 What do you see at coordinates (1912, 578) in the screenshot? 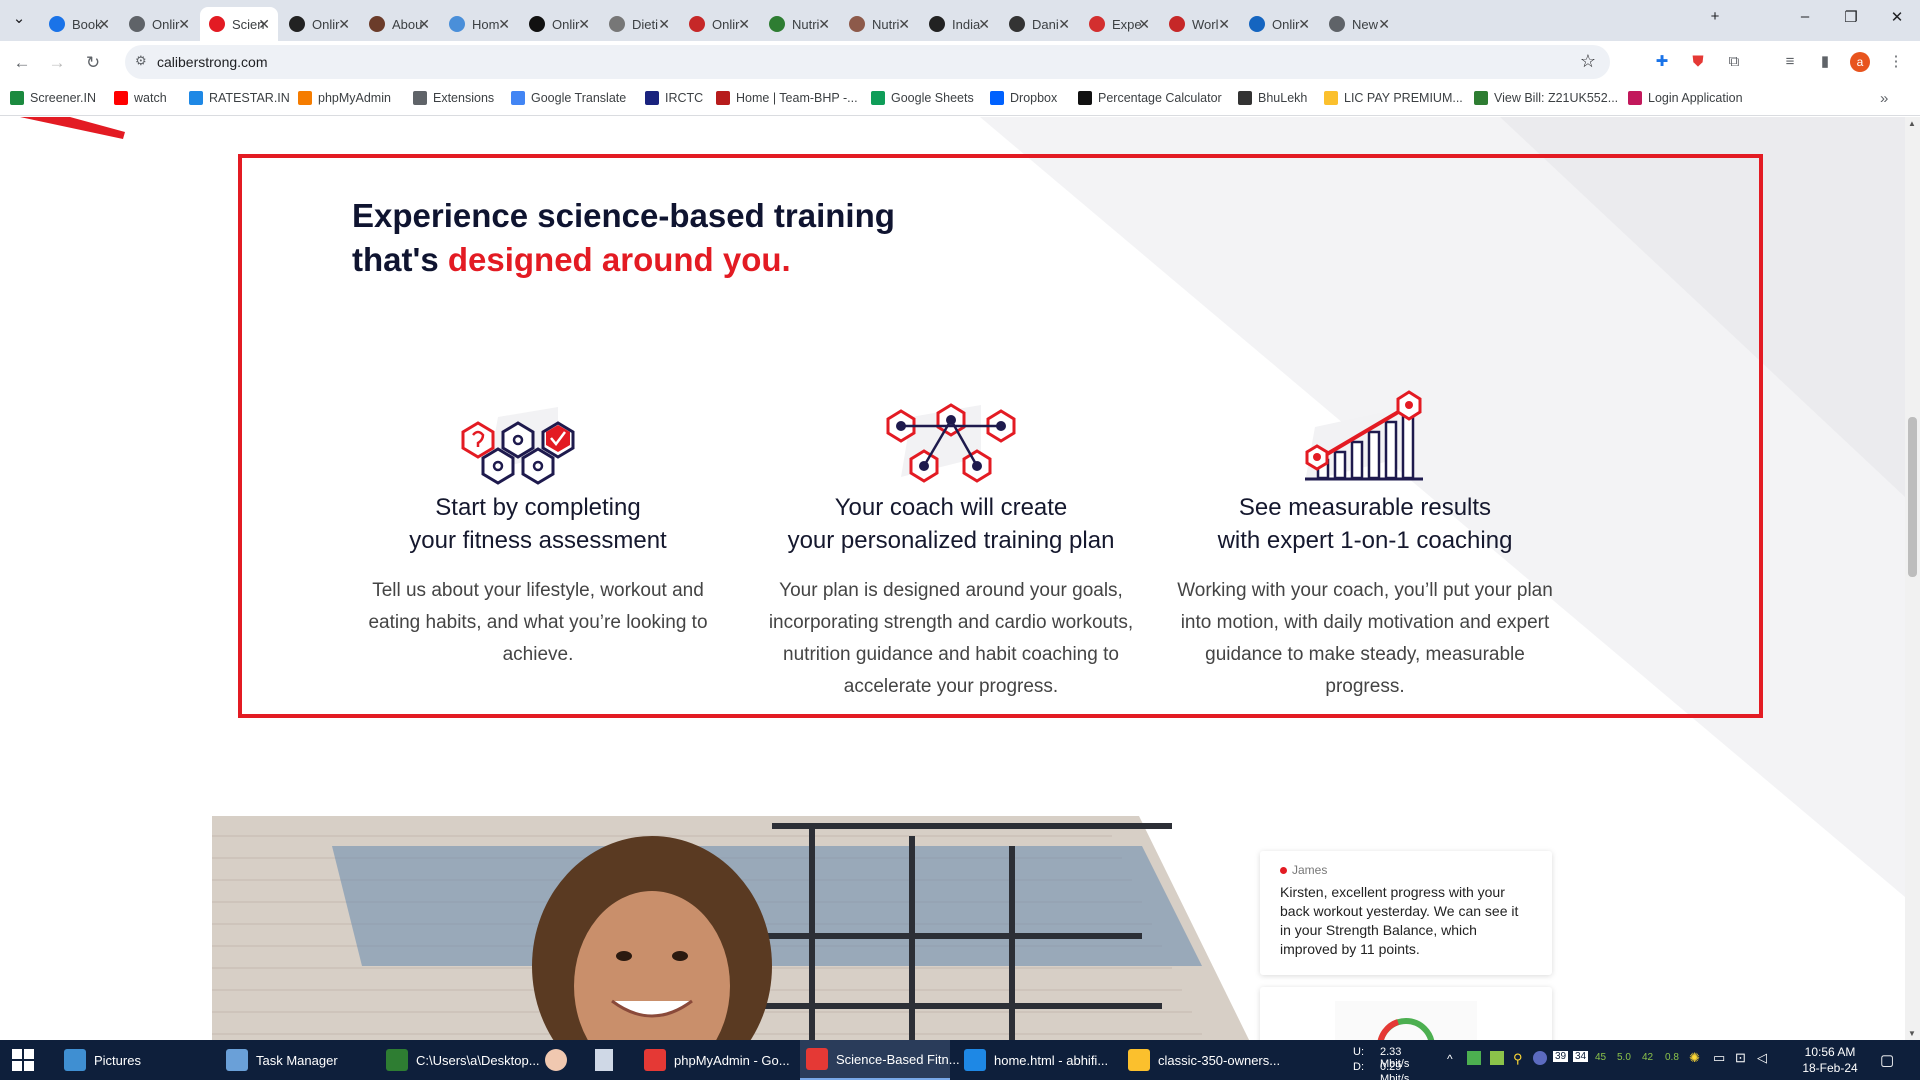
I see `page-scrollbar: ▲ ▼` at bounding box center [1912, 578].